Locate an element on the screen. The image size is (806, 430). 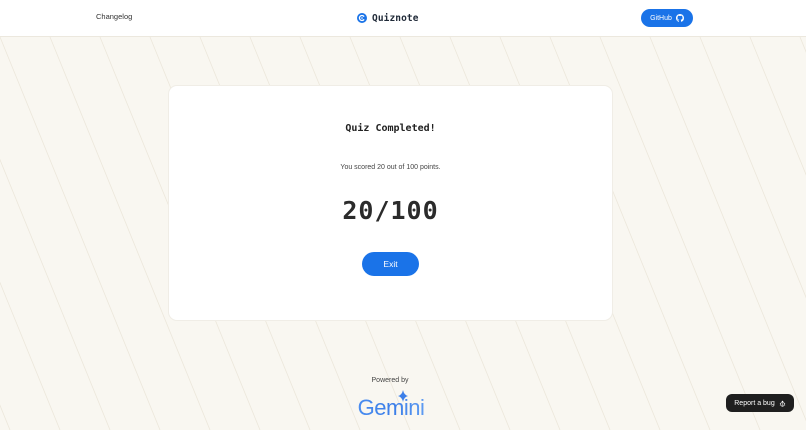
gemini-logo: Gemini is located at coordinates (391, 403).